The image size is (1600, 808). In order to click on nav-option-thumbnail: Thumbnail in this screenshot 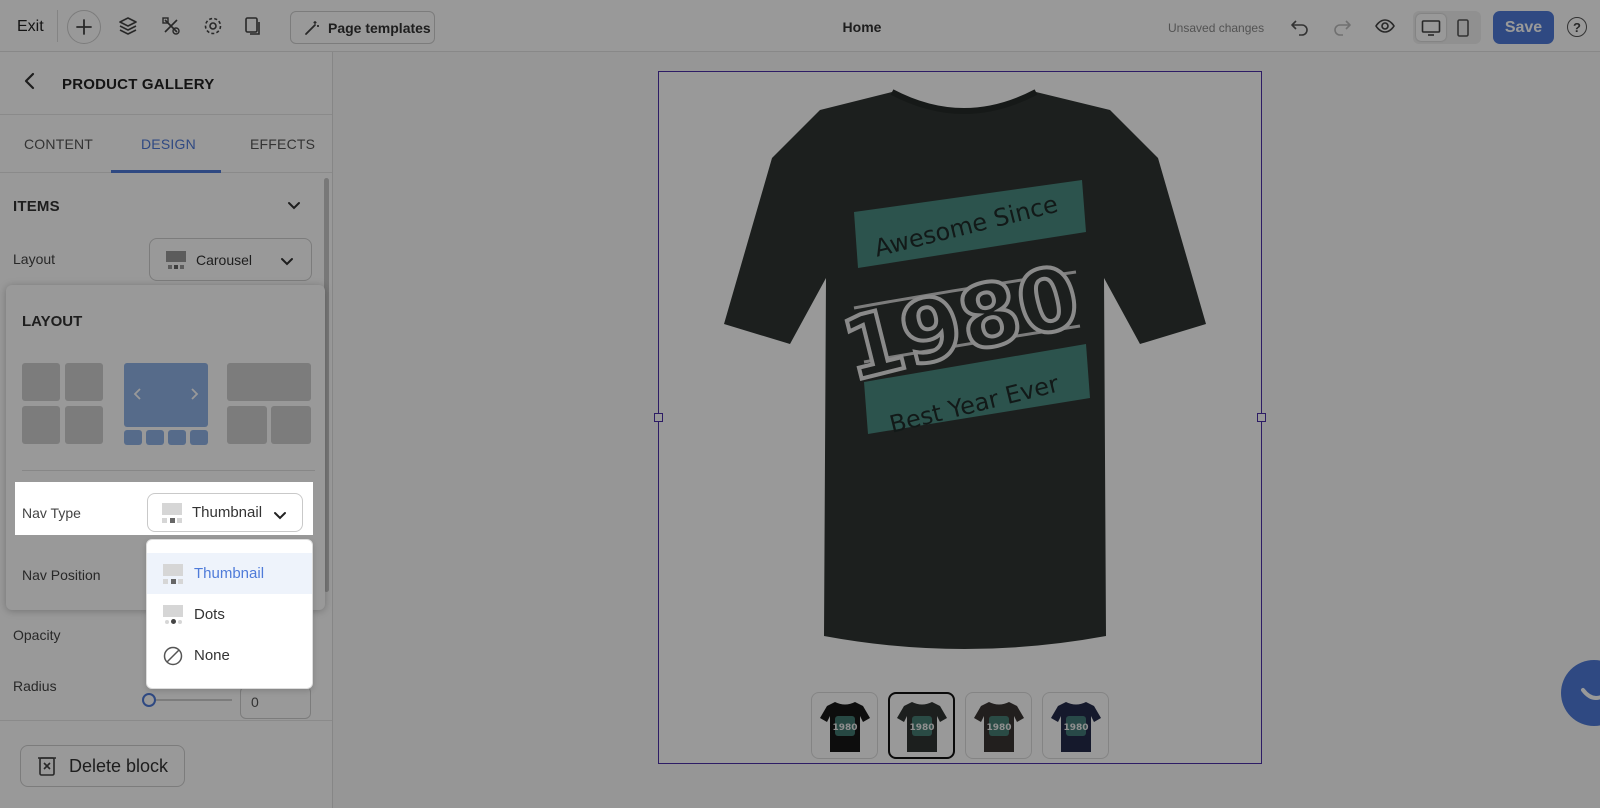, I will do `click(229, 573)`.